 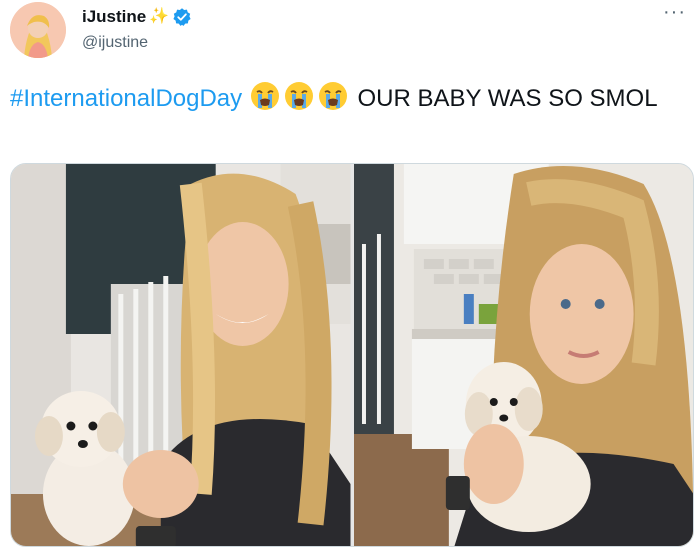 I want to click on display-name-row: iJustine ✨, so click(x=137, y=17).